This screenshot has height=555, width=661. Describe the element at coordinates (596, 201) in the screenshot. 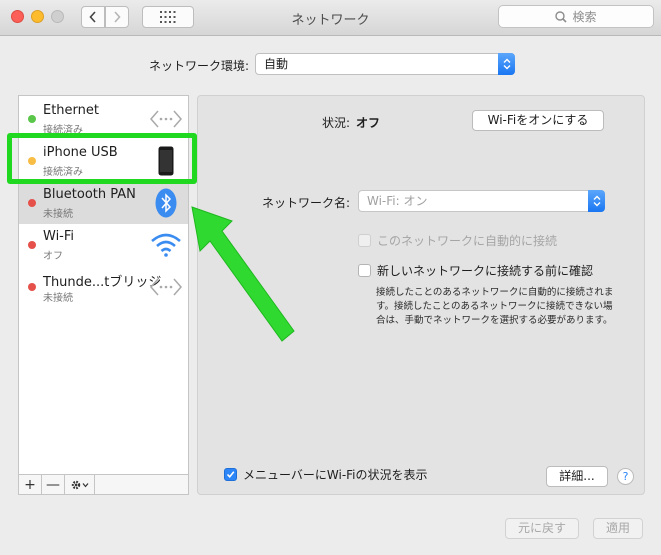

I see `network-name-stepper-icon` at that location.